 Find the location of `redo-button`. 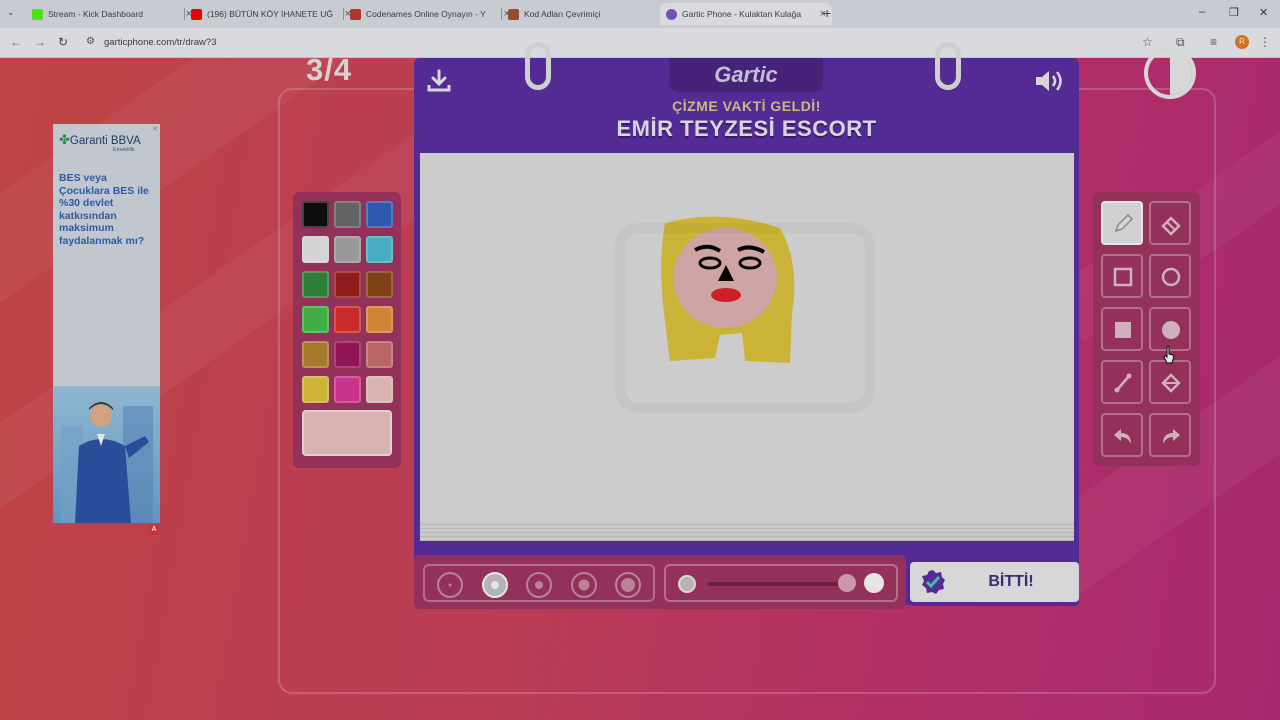

redo-button is located at coordinates (1170, 435).